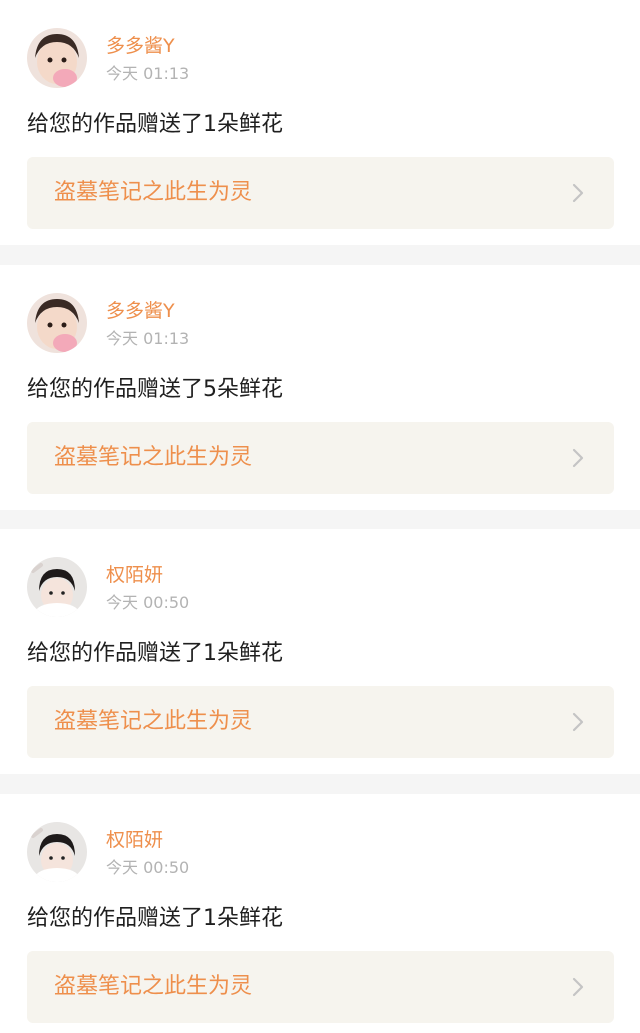 The image size is (640, 1033). Describe the element at coordinates (155, 389) in the screenshot. I see `gift-message: 给您的作品赠送了5朵鲜花` at that location.